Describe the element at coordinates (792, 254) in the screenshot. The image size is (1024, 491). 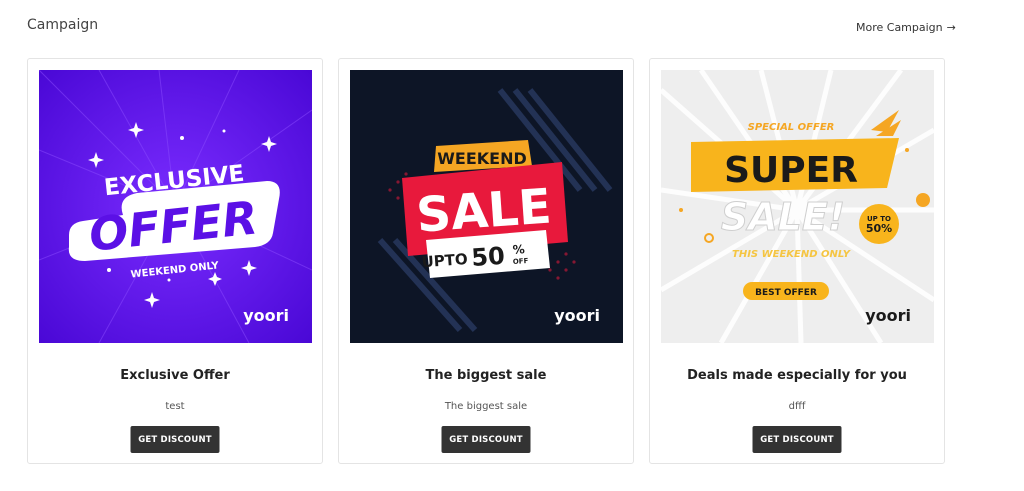
I see `banner-line3: THIS WEEKEND ONLY` at that location.